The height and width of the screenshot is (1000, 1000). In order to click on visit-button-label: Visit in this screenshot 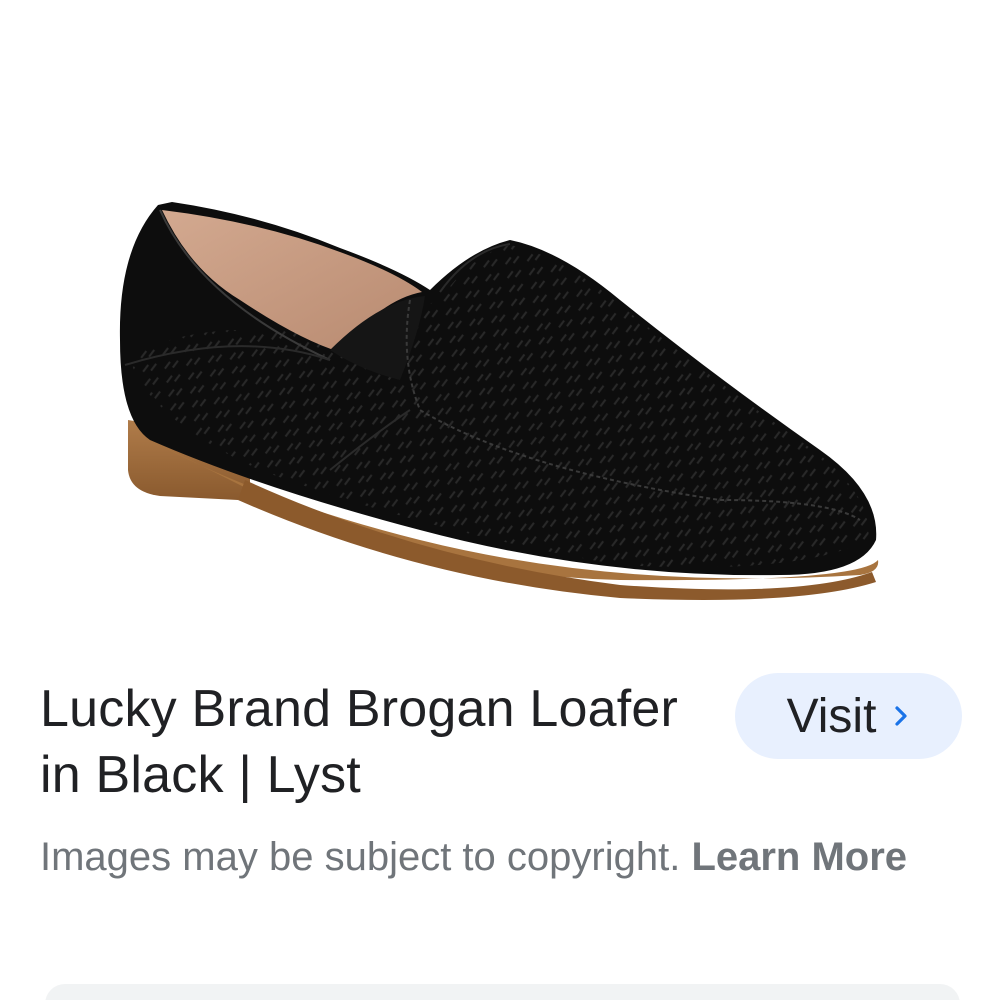, I will do `click(831, 716)`.